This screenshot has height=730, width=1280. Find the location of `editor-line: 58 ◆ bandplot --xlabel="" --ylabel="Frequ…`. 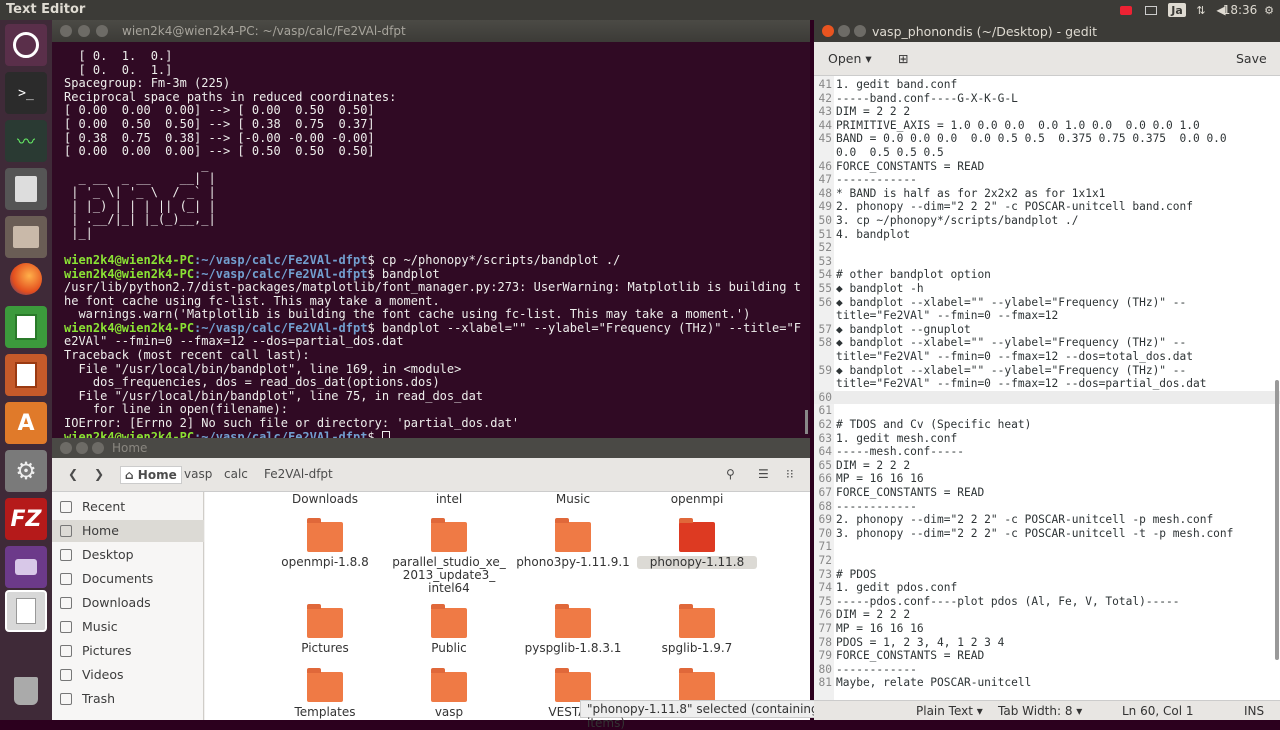

editor-line: 58 ◆ bandplot --xlabel="" --ylabel="Frequ… is located at coordinates (1047, 343).